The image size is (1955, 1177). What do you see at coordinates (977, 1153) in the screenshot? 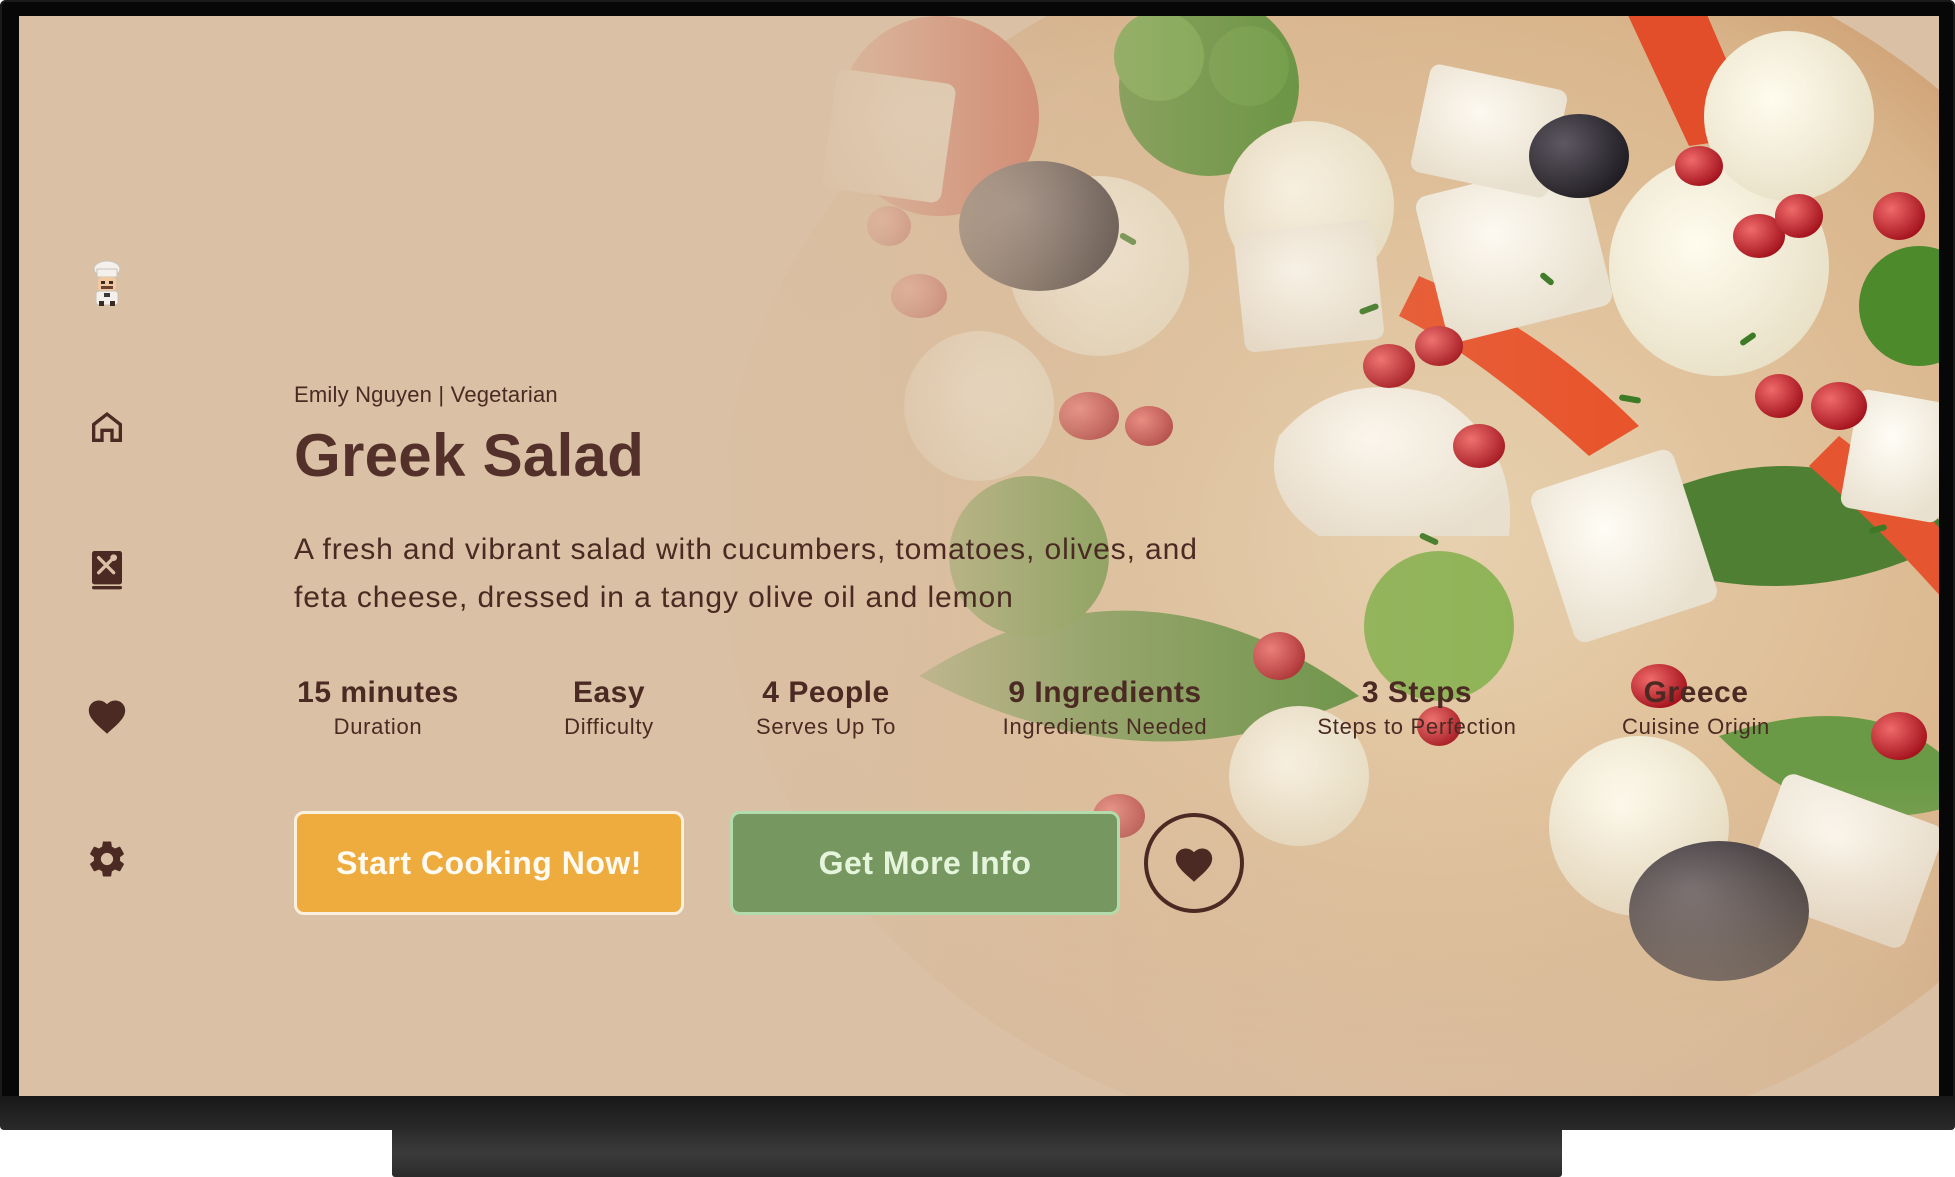
I see `tv-stand` at bounding box center [977, 1153].